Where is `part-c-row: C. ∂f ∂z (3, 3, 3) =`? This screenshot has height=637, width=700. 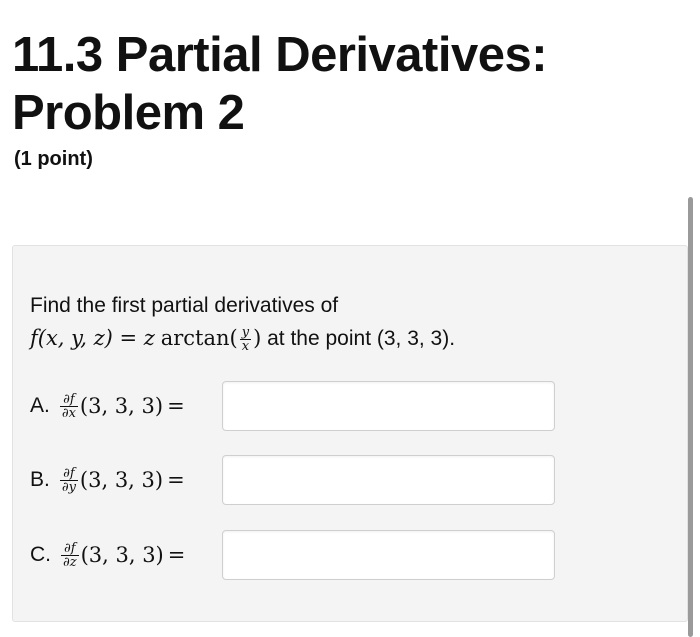
part-c-row: C. ∂f ∂z (3, 3, 3) = is located at coordinates (107, 555).